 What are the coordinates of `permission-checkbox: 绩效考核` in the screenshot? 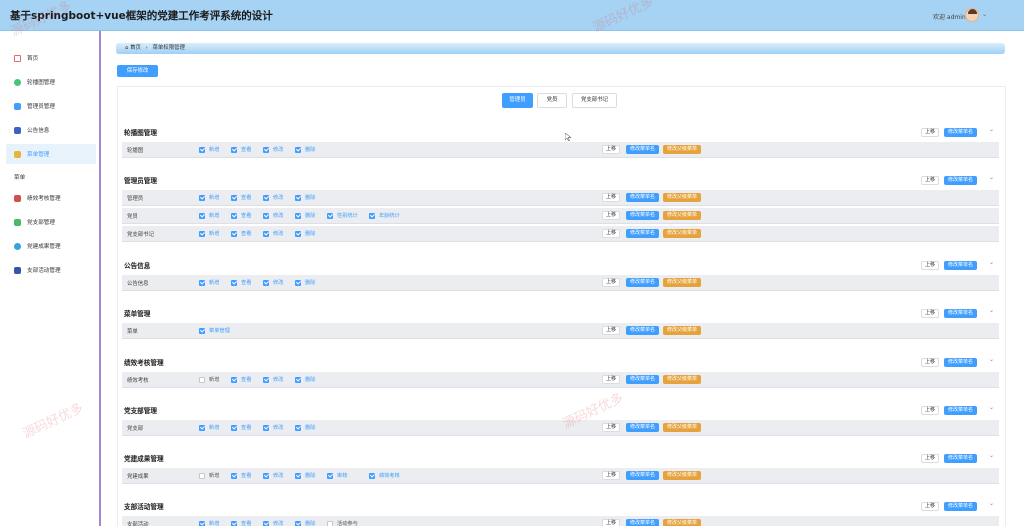 It's located at (384, 475).